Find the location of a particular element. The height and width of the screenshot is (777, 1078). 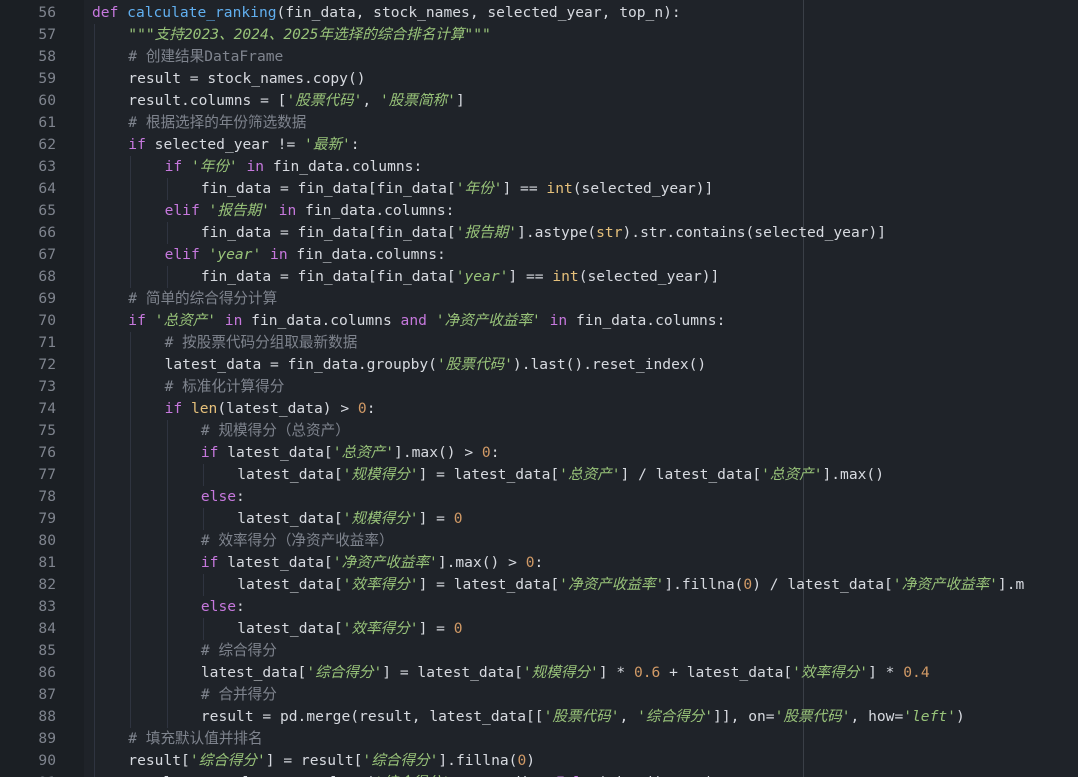

code-line: 60 result.columns = ['股票代码', '股票简称'] is located at coordinates (558, 101).